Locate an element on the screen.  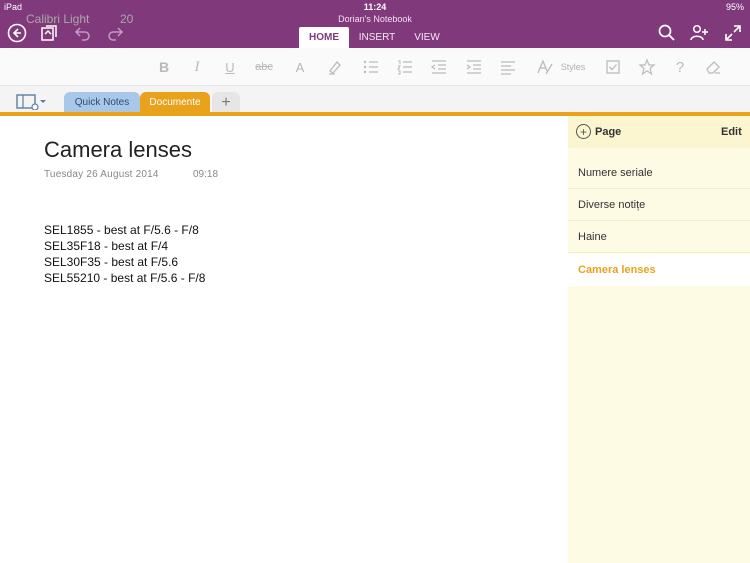
share-add-person-icon is located at coordinates (699, 33).